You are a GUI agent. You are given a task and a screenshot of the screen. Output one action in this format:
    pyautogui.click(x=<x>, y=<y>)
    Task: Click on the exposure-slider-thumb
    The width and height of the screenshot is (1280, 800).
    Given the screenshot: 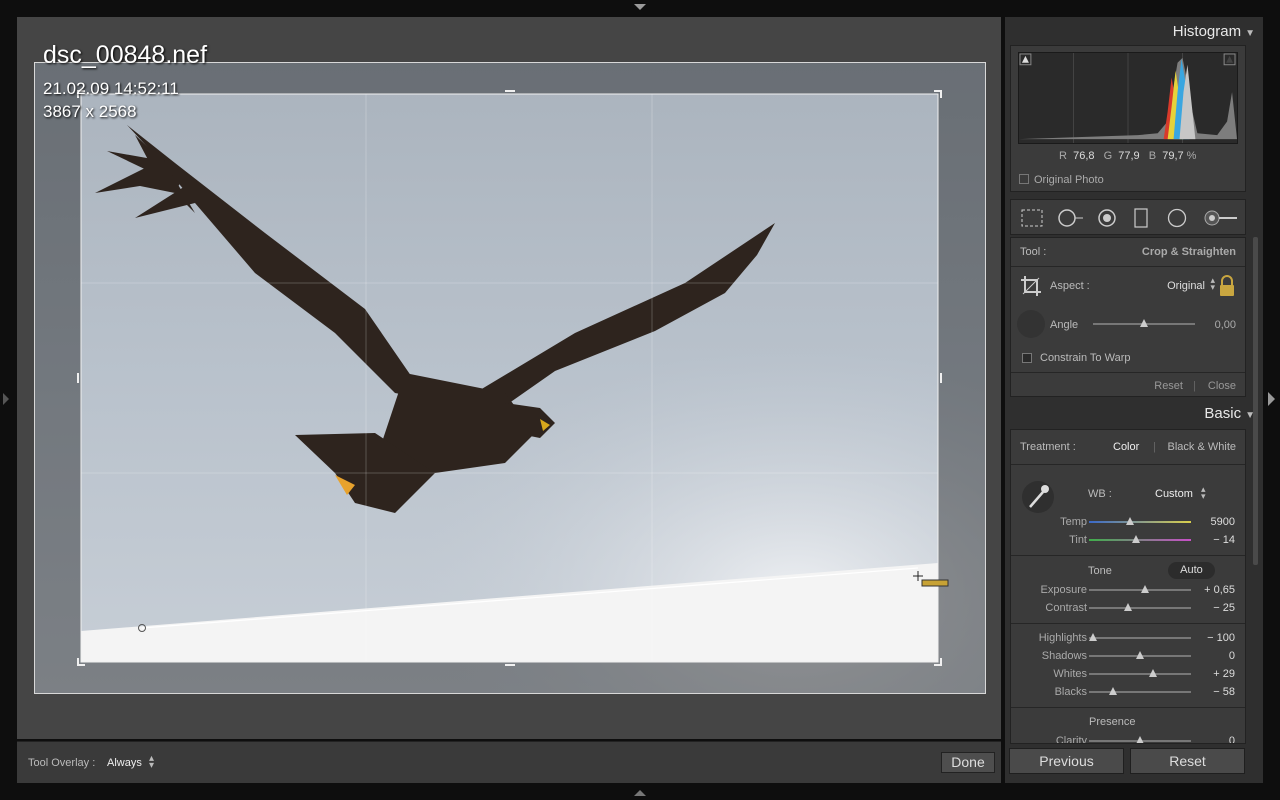 What is the action you would take?
    pyautogui.click(x=1145, y=589)
    